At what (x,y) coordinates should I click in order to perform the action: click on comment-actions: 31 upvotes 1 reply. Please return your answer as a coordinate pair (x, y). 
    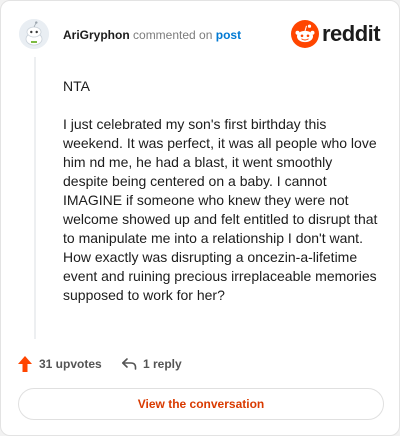
    Looking at the image, I should click on (167, 364).